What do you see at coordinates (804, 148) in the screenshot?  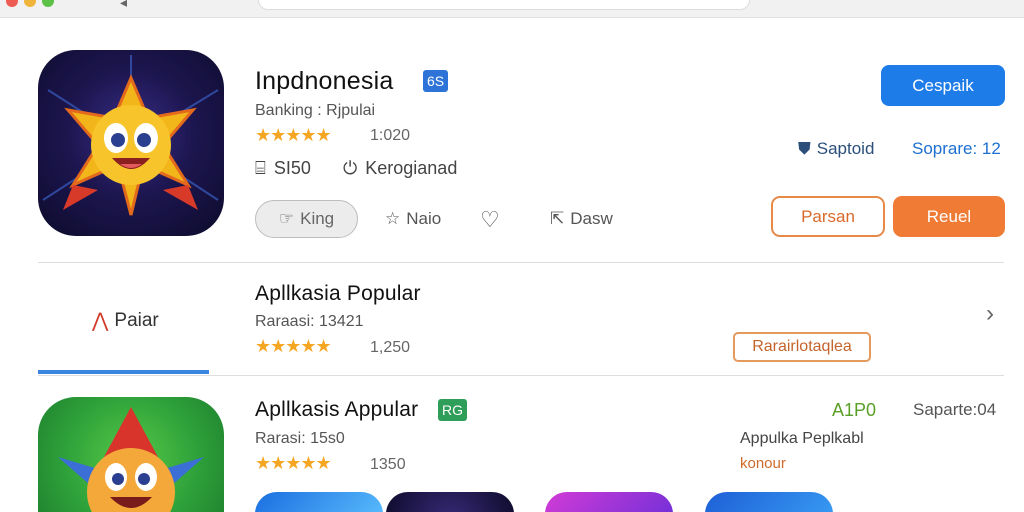 I see `person-icon: ⛊` at bounding box center [804, 148].